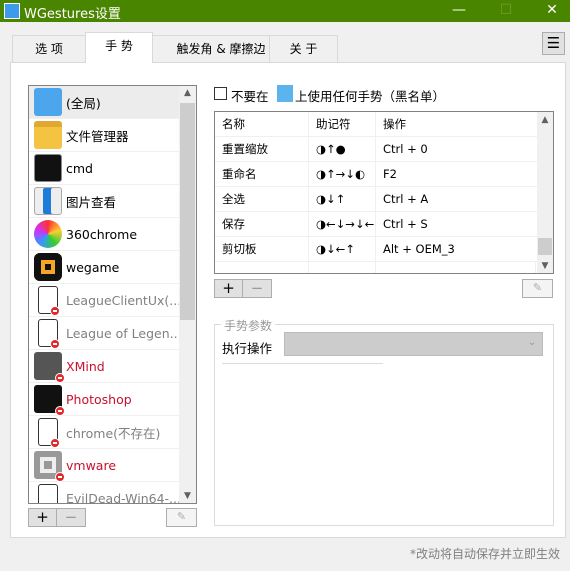 The image size is (570, 571). Describe the element at coordinates (91, 202) in the screenshot. I see `app-label: 图片查看` at that location.